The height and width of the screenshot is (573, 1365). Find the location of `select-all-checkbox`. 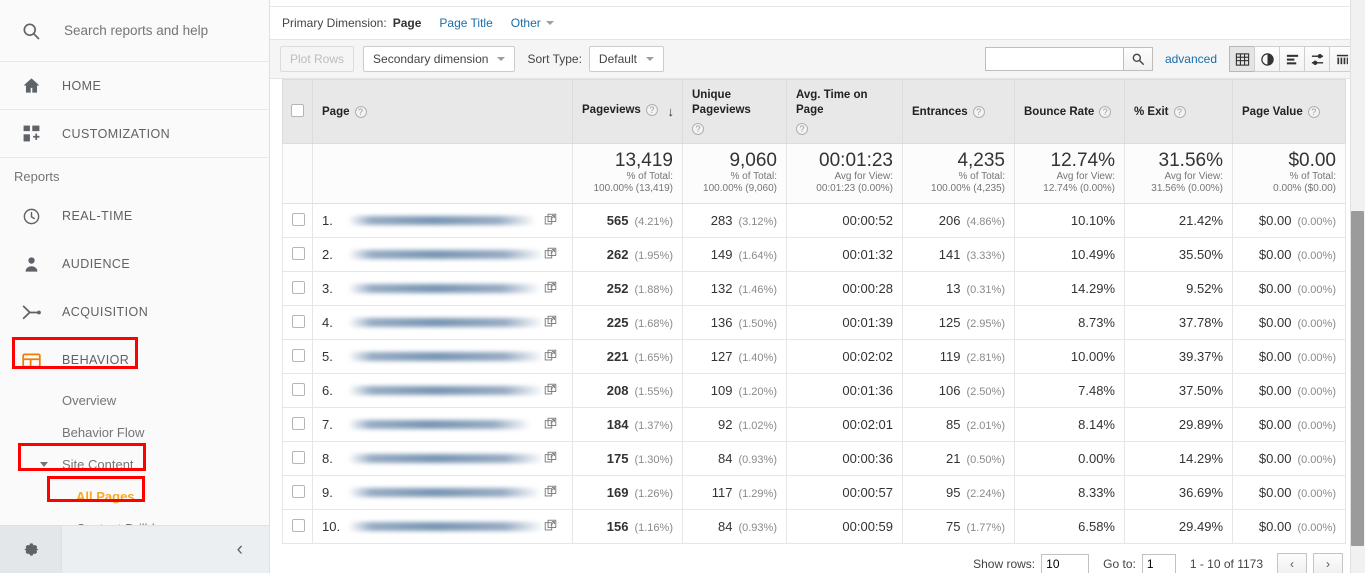

select-all-checkbox is located at coordinates (297, 110).